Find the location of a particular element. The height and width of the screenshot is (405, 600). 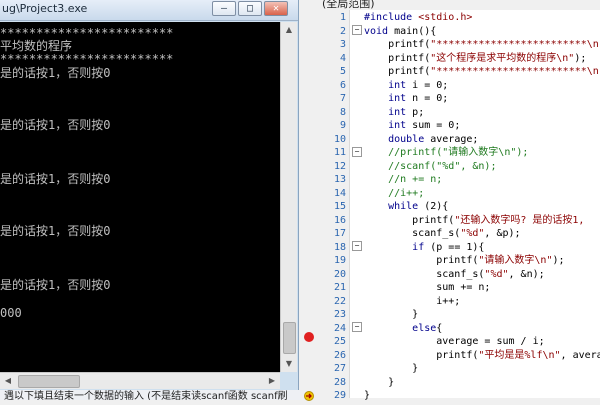

code-line: while (2){ is located at coordinates (406, 207).